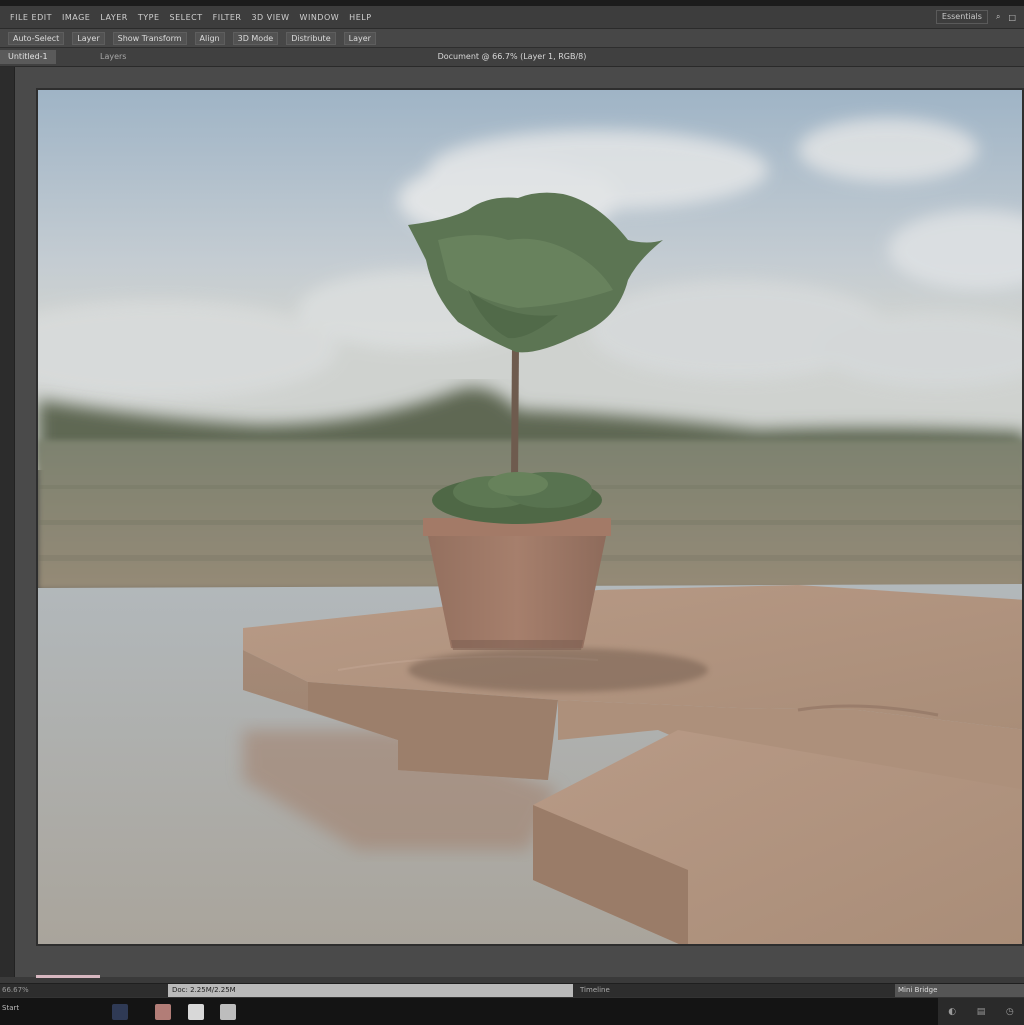 The height and width of the screenshot is (1025, 1024). Describe the element at coordinates (255, 38) in the screenshot. I see `option-3d-mode: 3D Mode` at that location.